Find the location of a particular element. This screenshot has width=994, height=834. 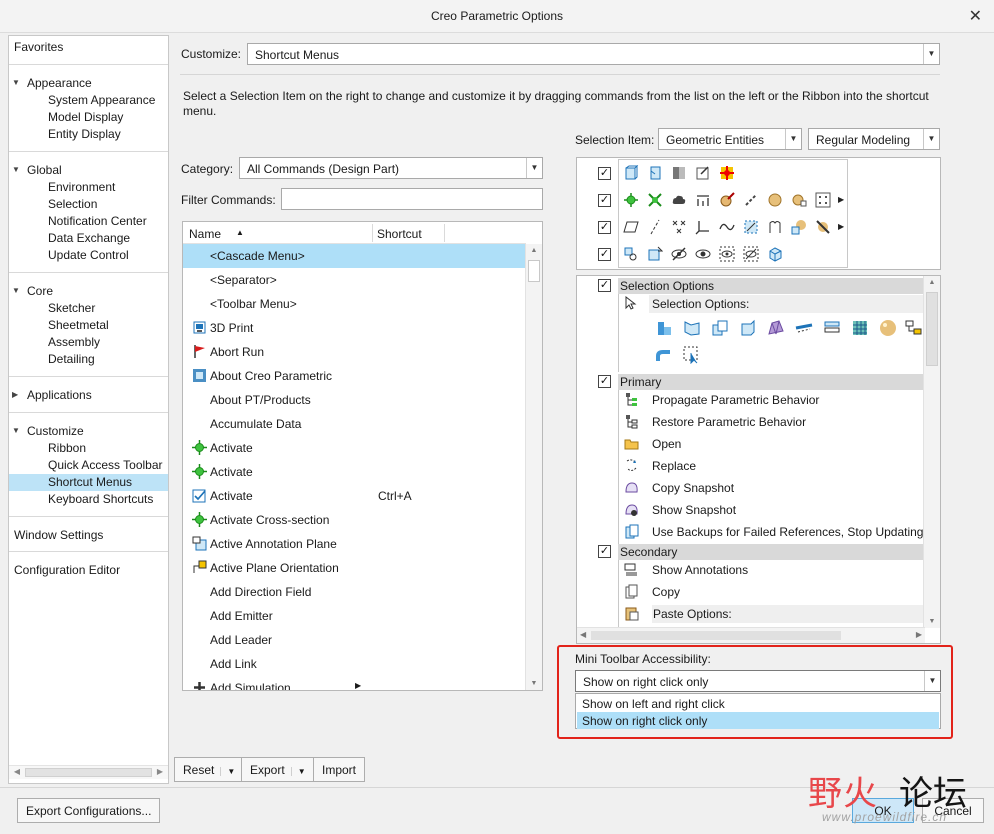

filter-commands-input is located at coordinates (412, 199).